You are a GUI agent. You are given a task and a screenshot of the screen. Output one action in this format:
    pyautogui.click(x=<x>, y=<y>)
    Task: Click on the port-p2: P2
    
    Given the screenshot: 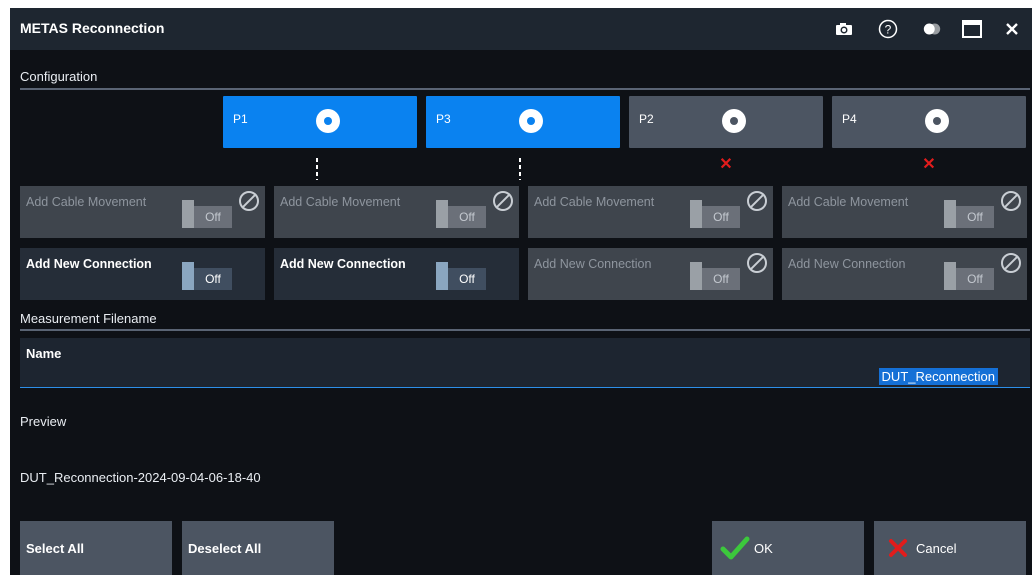 What is the action you would take?
    pyautogui.click(x=726, y=122)
    